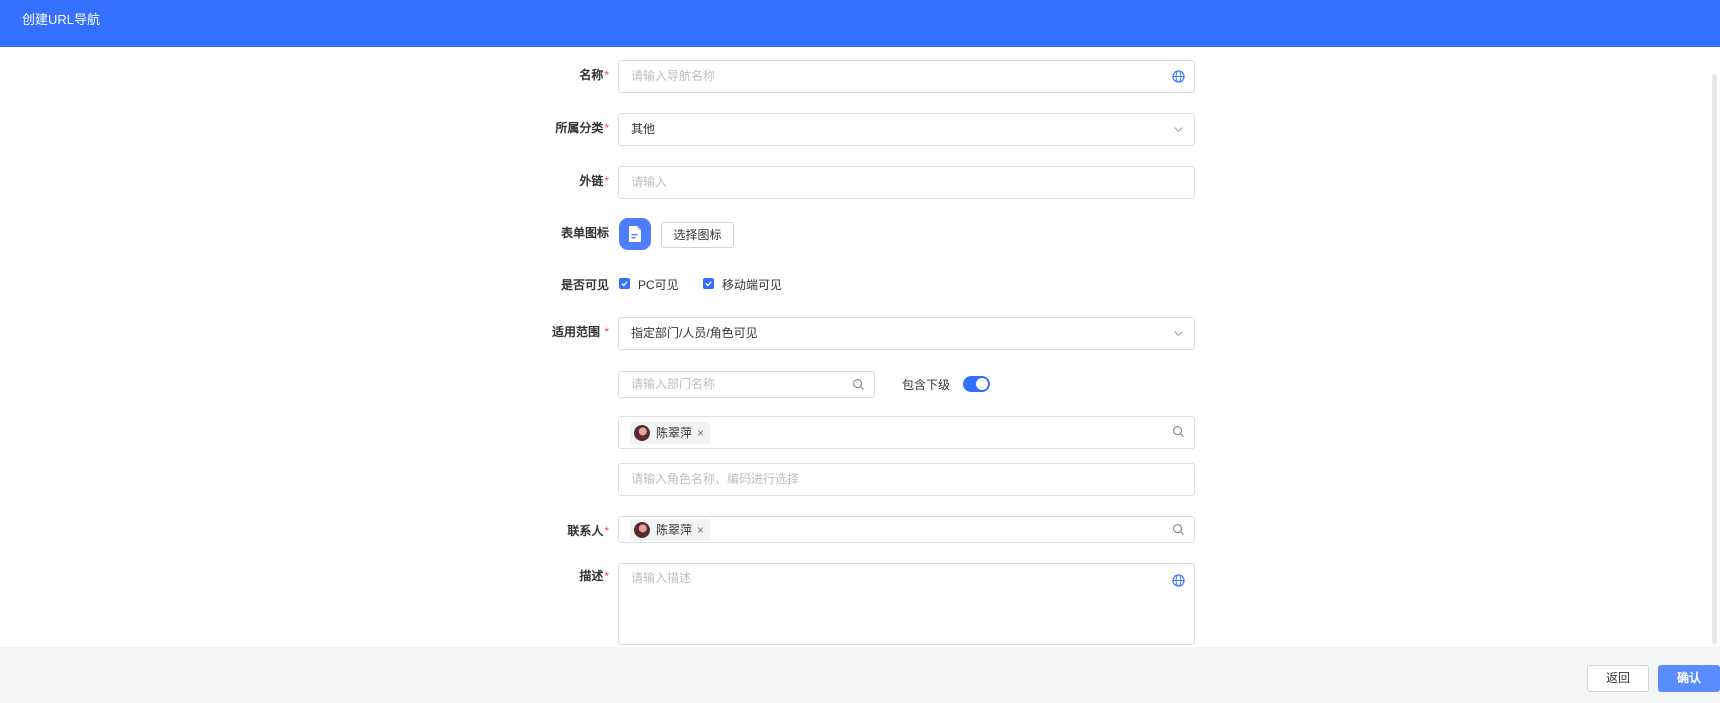 The height and width of the screenshot is (703, 1720). What do you see at coordinates (860, 23) in the screenshot?
I see `dialog-header: 创建URL导航` at bounding box center [860, 23].